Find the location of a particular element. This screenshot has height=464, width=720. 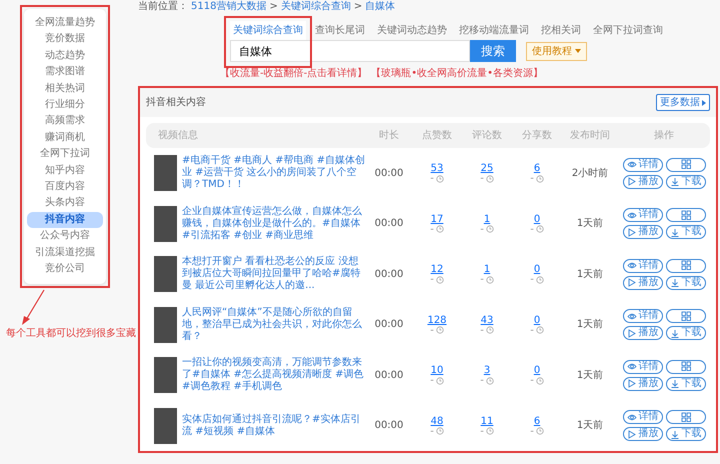

stat-count-link: 25 is located at coordinates (487, 168).